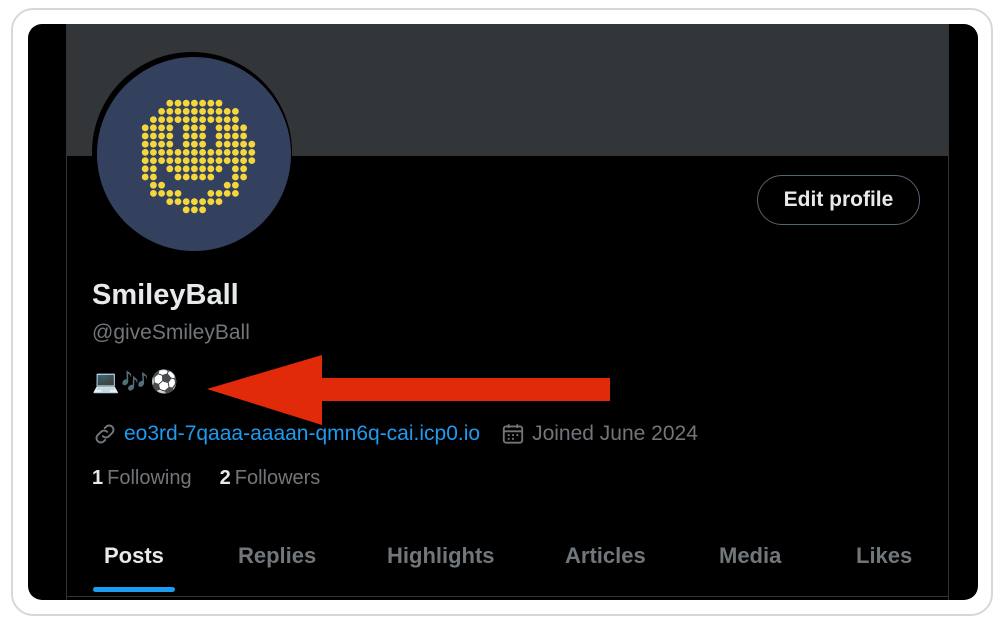 This screenshot has width=1006, height=632. What do you see at coordinates (135, 382) in the screenshot?
I see `profile-bio: 💻 🎶 ⚽` at bounding box center [135, 382].